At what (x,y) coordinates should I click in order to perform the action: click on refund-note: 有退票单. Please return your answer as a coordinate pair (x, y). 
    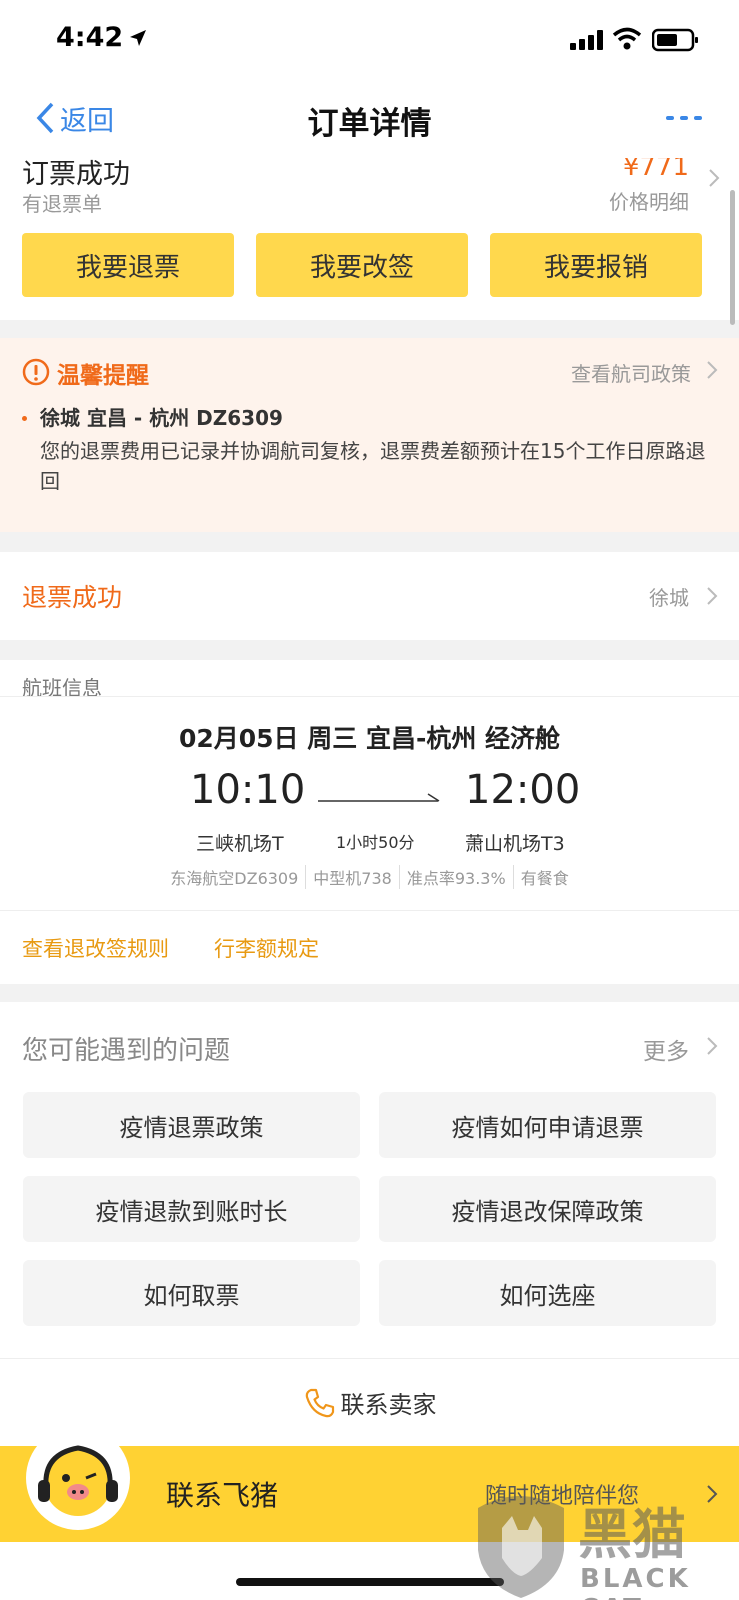
    Looking at the image, I should click on (62, 204).